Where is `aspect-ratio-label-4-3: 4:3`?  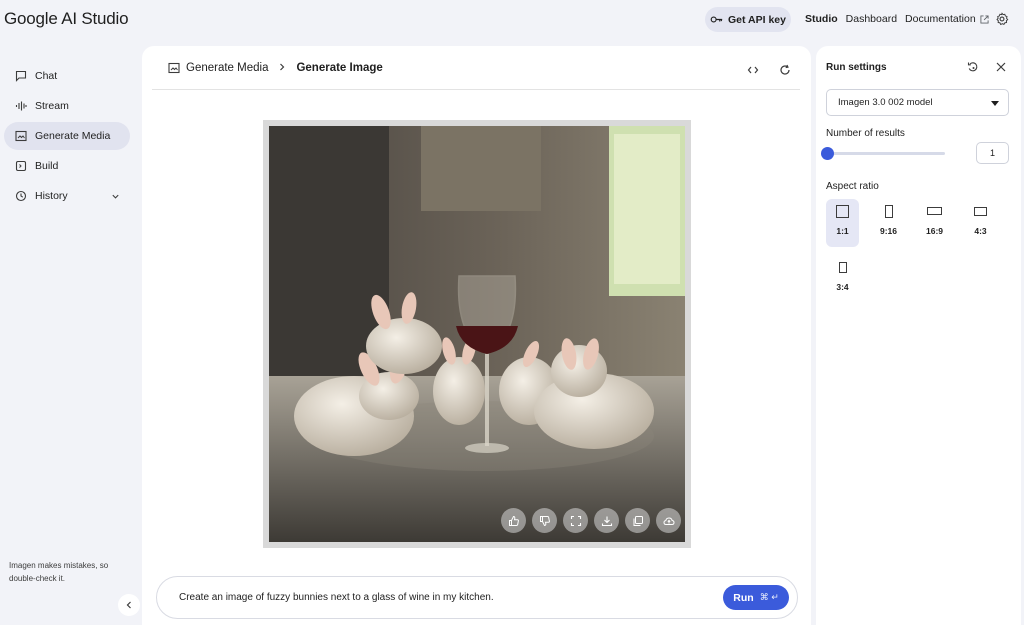 aspect-ratio-label-4-3: 4:3 is located at coordinates (980, 231).